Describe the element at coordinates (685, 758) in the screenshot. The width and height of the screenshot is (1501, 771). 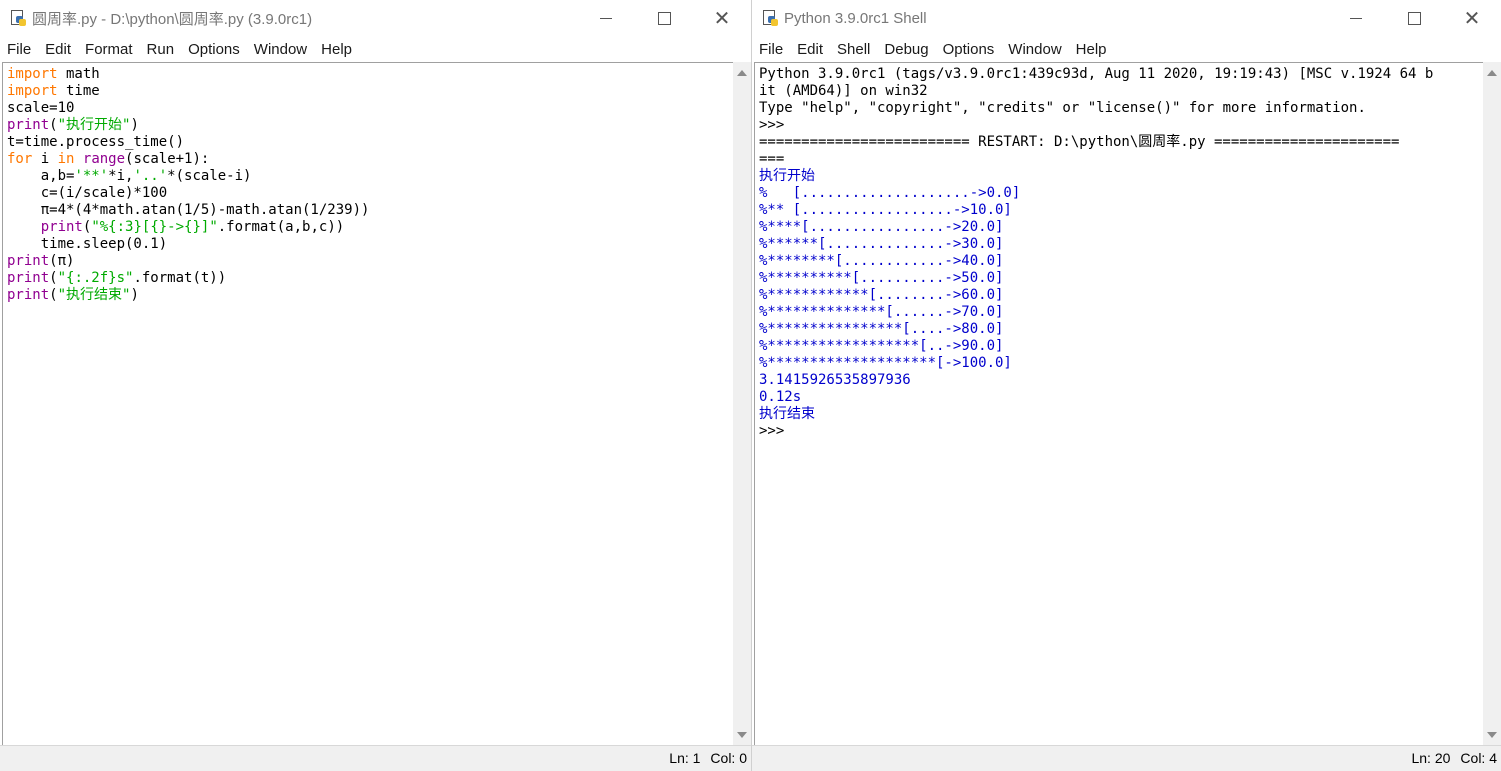
I see `line-indicator: Ln: 1` at that location.